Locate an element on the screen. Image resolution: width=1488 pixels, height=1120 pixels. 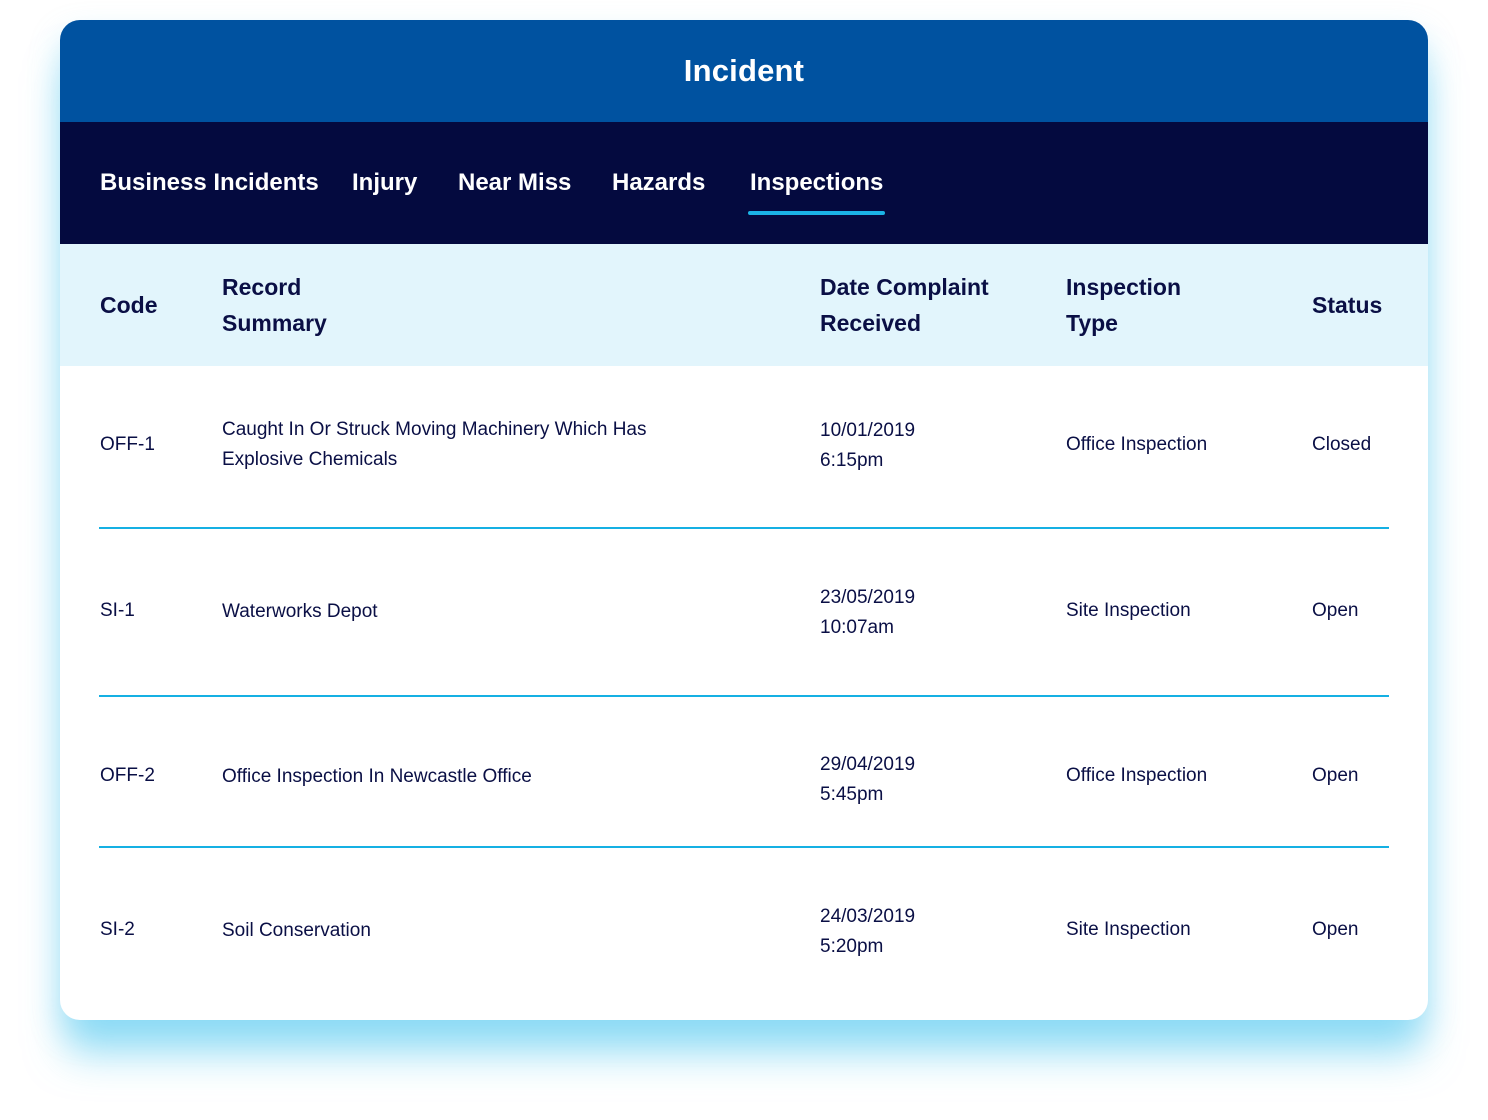
column-header-label: Record is located at coordinates (262, 287).